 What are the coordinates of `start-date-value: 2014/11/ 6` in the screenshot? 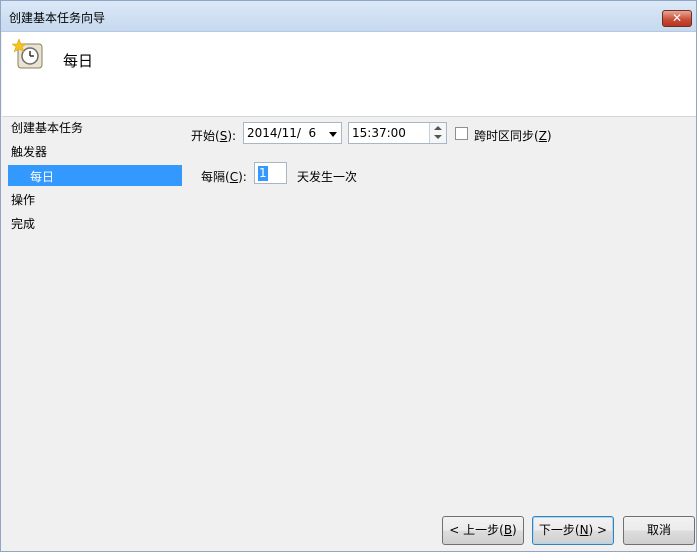 It's located at (282, 133).